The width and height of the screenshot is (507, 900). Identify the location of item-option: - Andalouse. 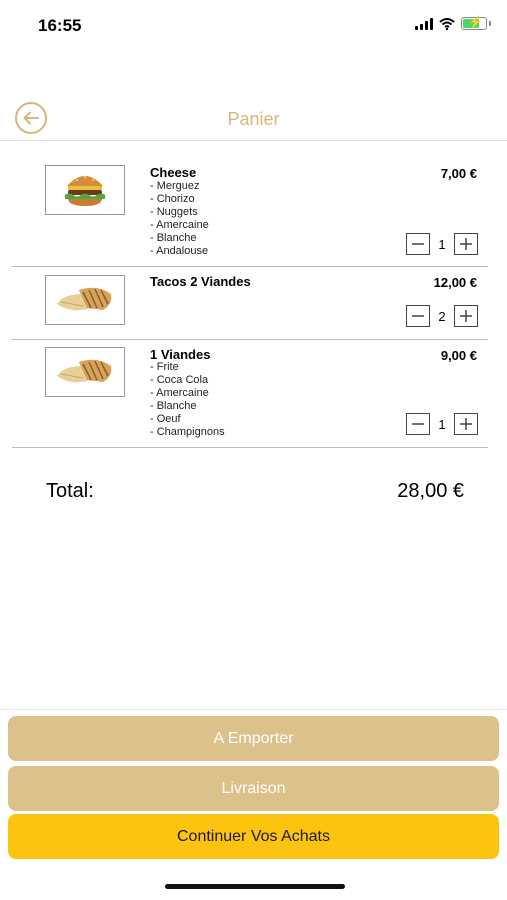
(179, 251).